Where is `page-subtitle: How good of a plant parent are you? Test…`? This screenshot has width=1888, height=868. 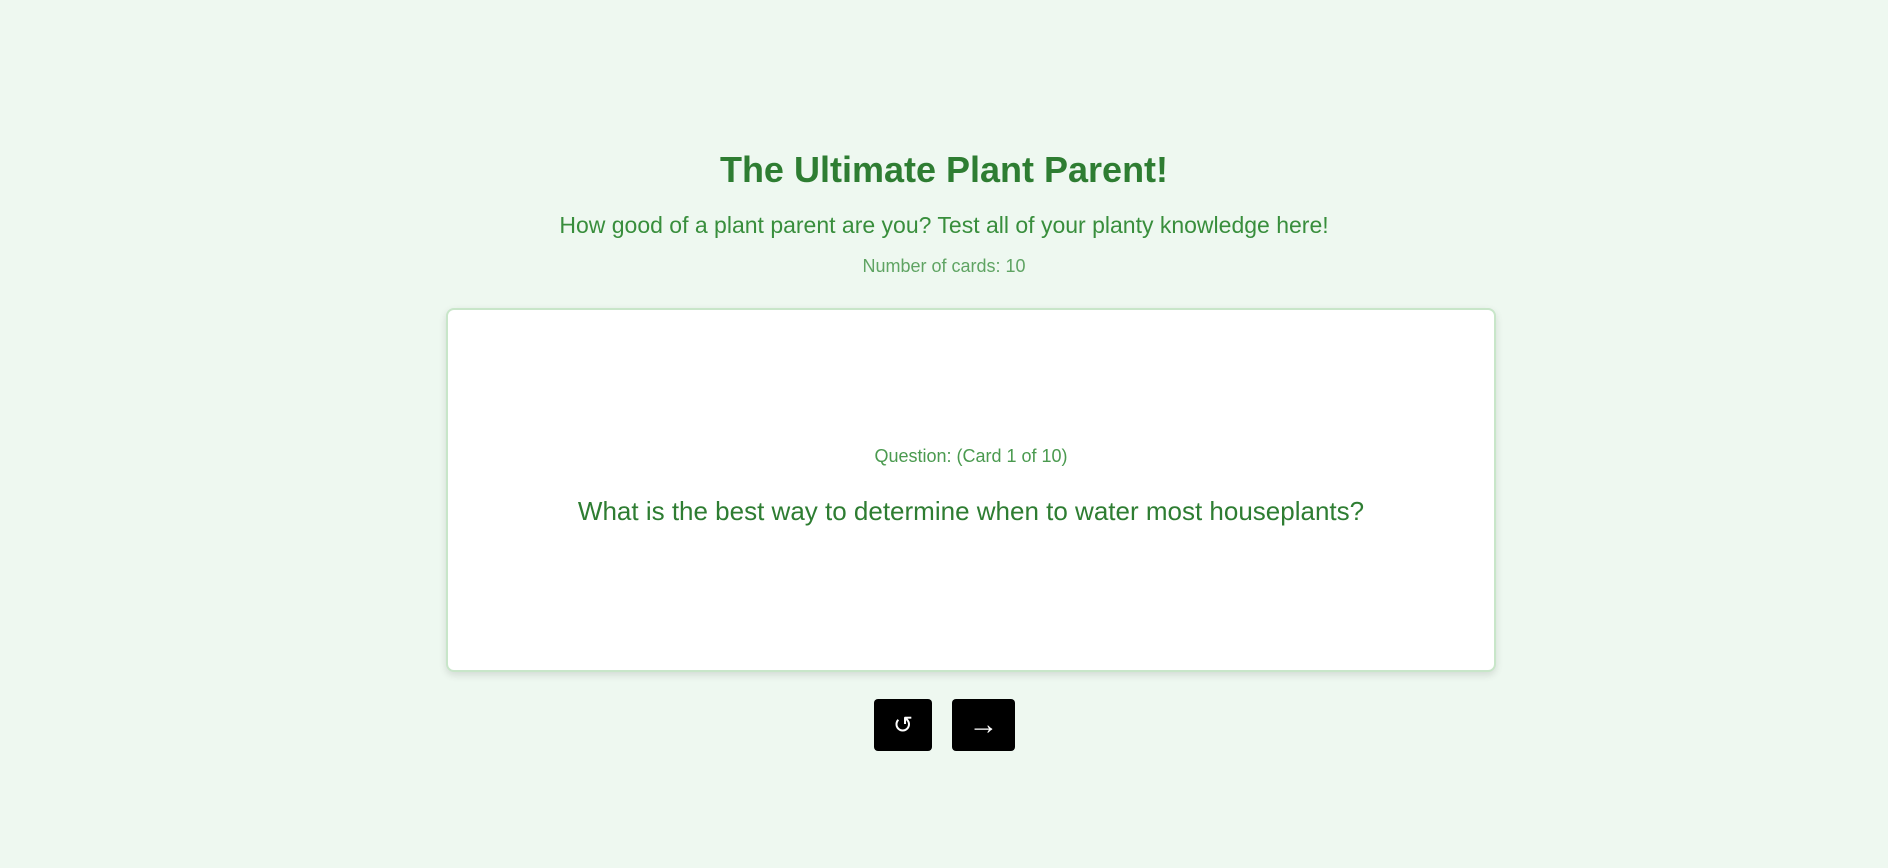 page-subtitle: How good of a plant parent are you? Test… is located at coordinates (944, 225).